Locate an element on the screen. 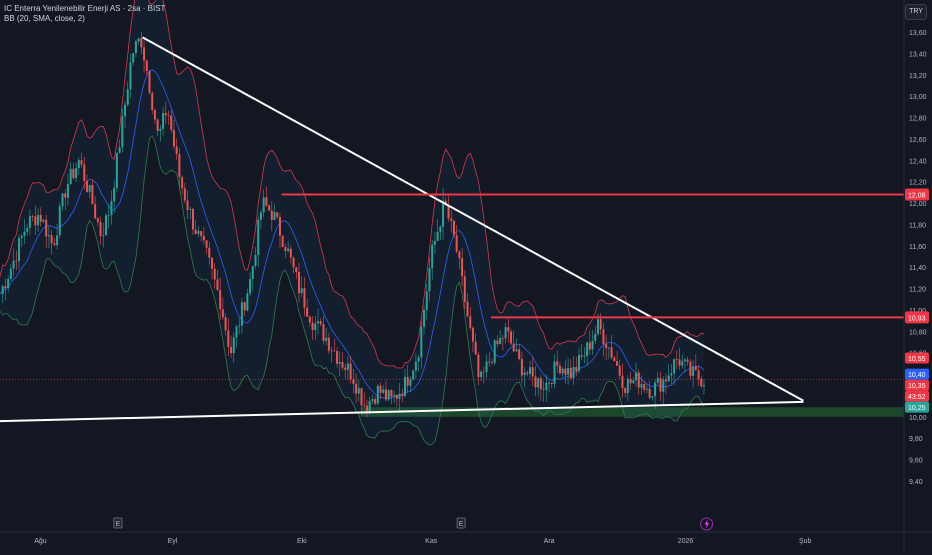  indicator-legend: BB (20, SMA, close, 2) is located at coordinates (84, 19).